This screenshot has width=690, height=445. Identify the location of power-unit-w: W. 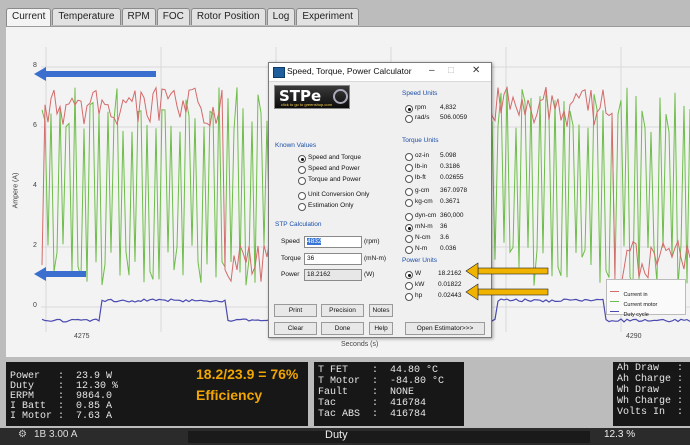
(418, 273).